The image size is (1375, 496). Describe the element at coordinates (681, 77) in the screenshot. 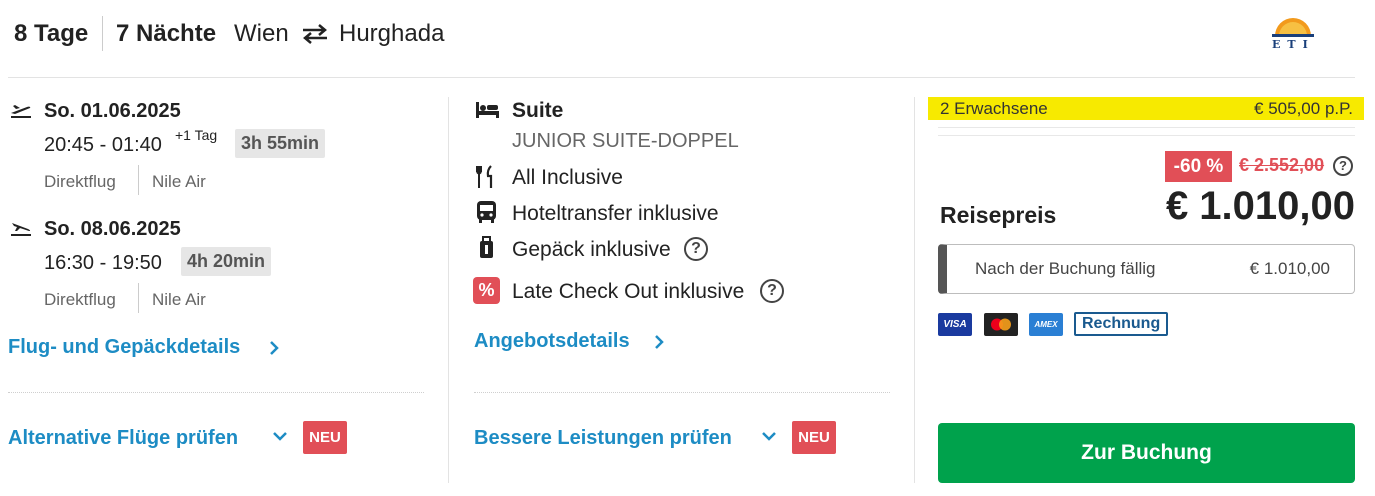

I see `header-divider-line` at that location.